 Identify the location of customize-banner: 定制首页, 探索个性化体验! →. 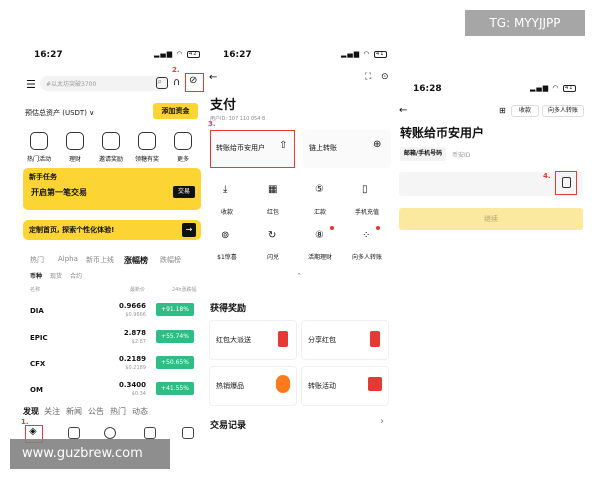
(112, 230).